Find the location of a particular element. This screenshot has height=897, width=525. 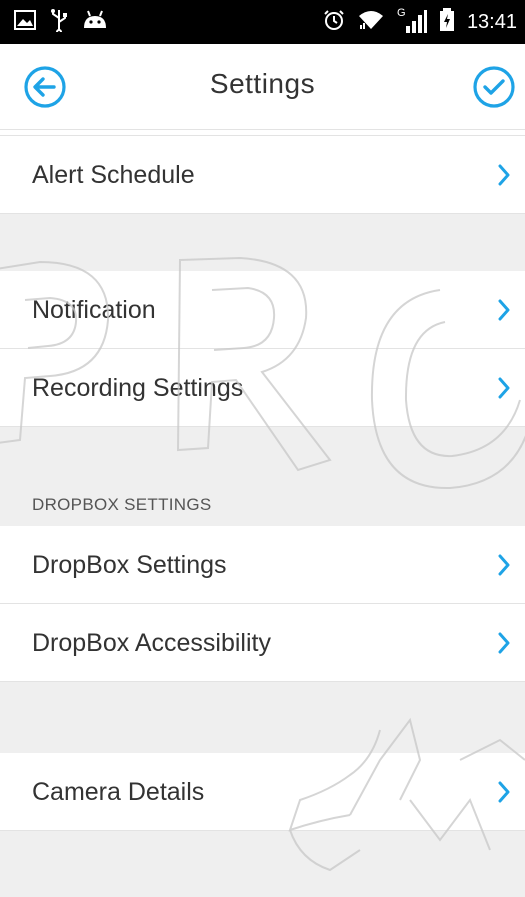

dropbox-settings-label: DropBox Settings is located at coordinates (129, 565).